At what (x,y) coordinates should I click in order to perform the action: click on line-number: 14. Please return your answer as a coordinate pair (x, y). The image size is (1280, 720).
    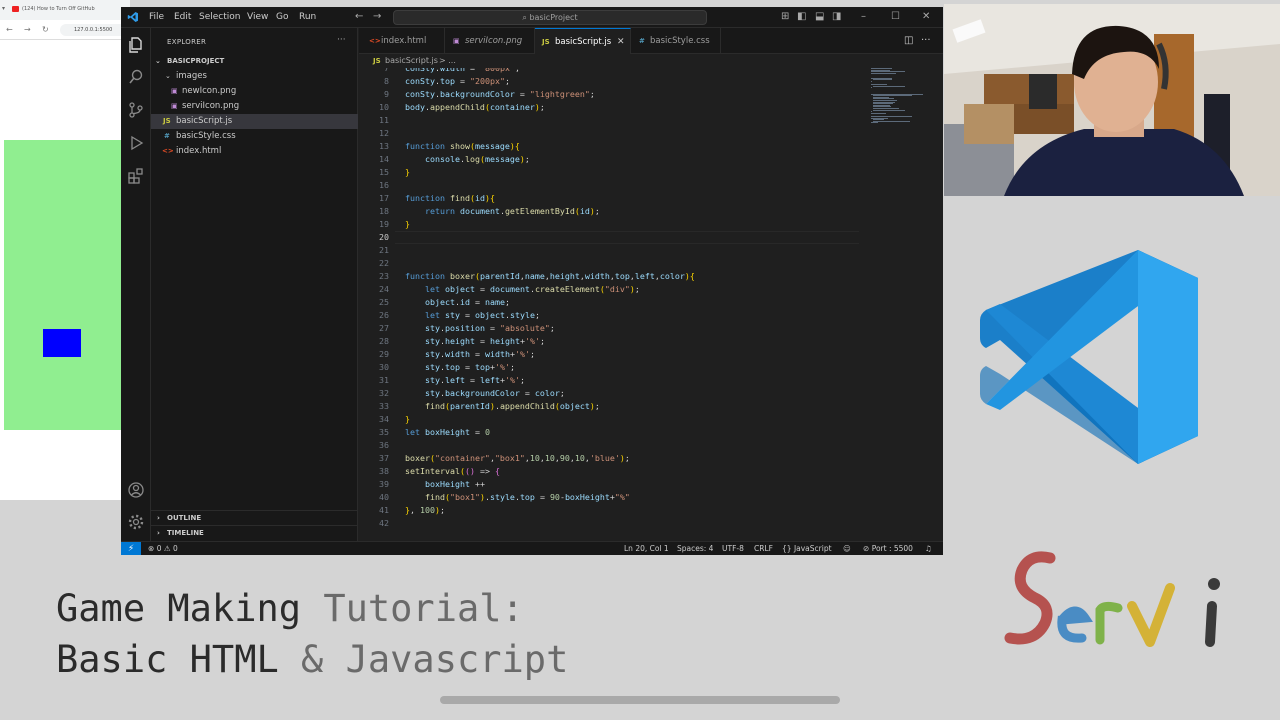
    Looking at the image, I should click on (384, 159).